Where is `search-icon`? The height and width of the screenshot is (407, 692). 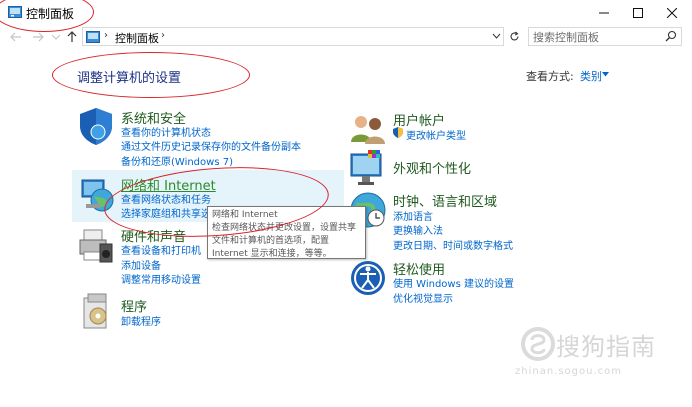
search-icon is located at coordinates (671, 36).